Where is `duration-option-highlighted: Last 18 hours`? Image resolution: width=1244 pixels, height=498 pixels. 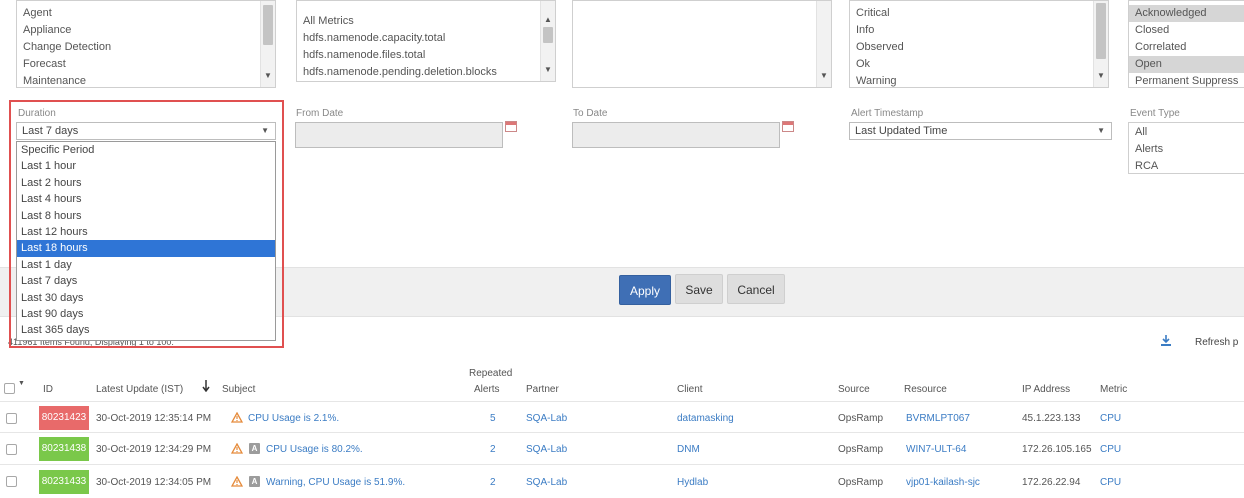 duration-option-highlighted: Last 18 hours is located at coordinates (146, 248).